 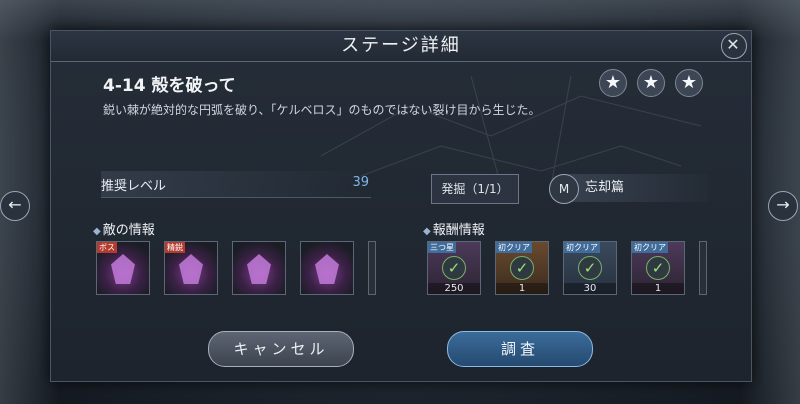 I want to click on reward-list: 三つ星 ✓ 250 初クリア ✓ 1 初クリア ✓ 30 初クリア ✓ 1, so click(x=567, y=268).